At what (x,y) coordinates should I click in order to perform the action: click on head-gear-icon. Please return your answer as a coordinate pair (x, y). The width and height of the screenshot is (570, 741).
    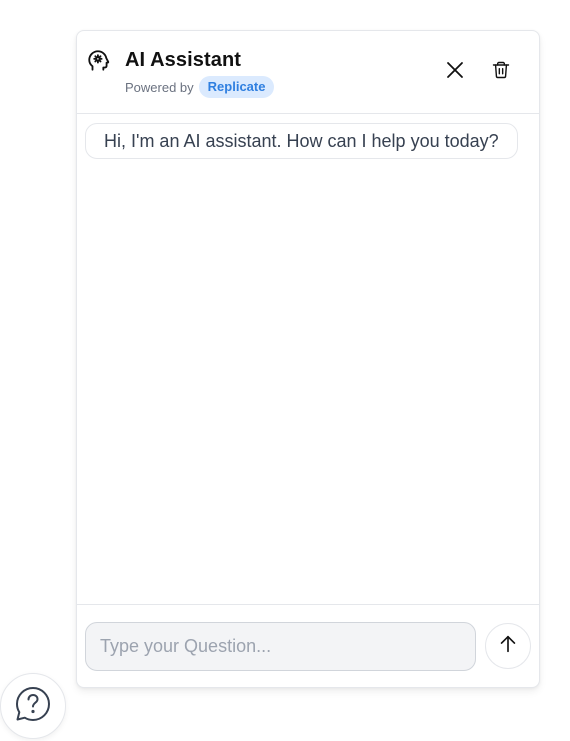
    Looking at the image, I should click on (99, 61).